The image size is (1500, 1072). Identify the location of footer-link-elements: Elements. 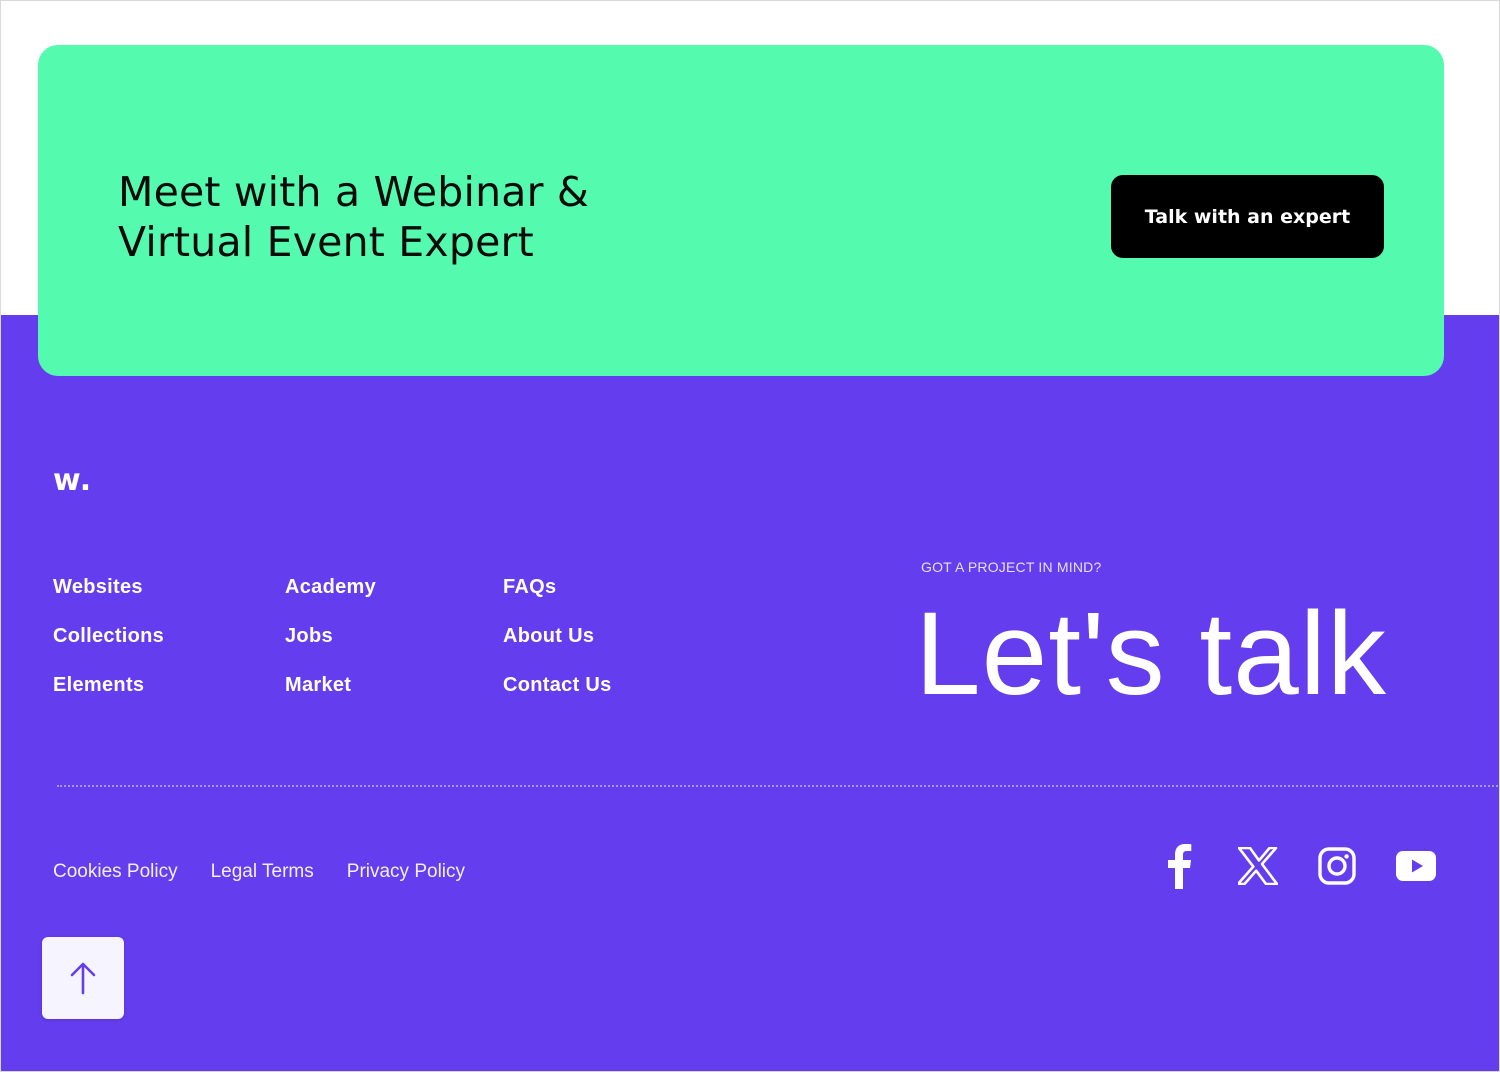
(108, 695).